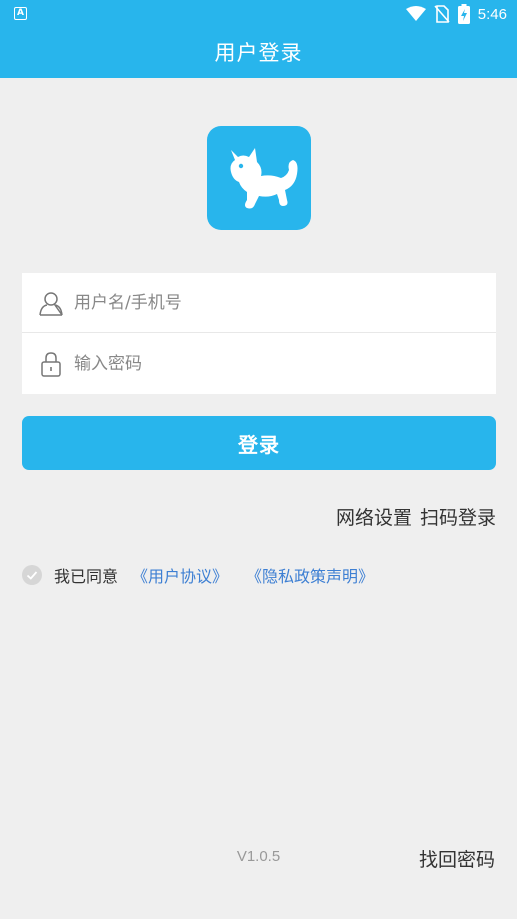  What do you see at coordinates (442, 14) in the screenshot?
I see `no-sim-icon` at bounding box center [442, 14].